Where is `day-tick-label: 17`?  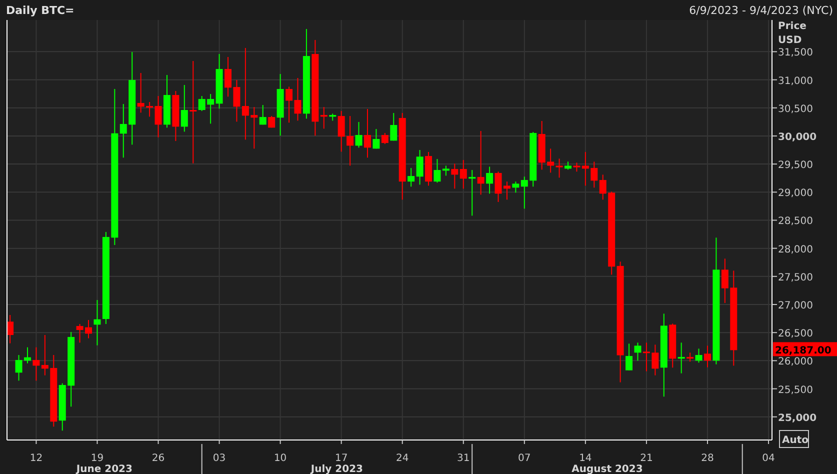
day-tick-label: 17 is located at coordinates (341, 458).